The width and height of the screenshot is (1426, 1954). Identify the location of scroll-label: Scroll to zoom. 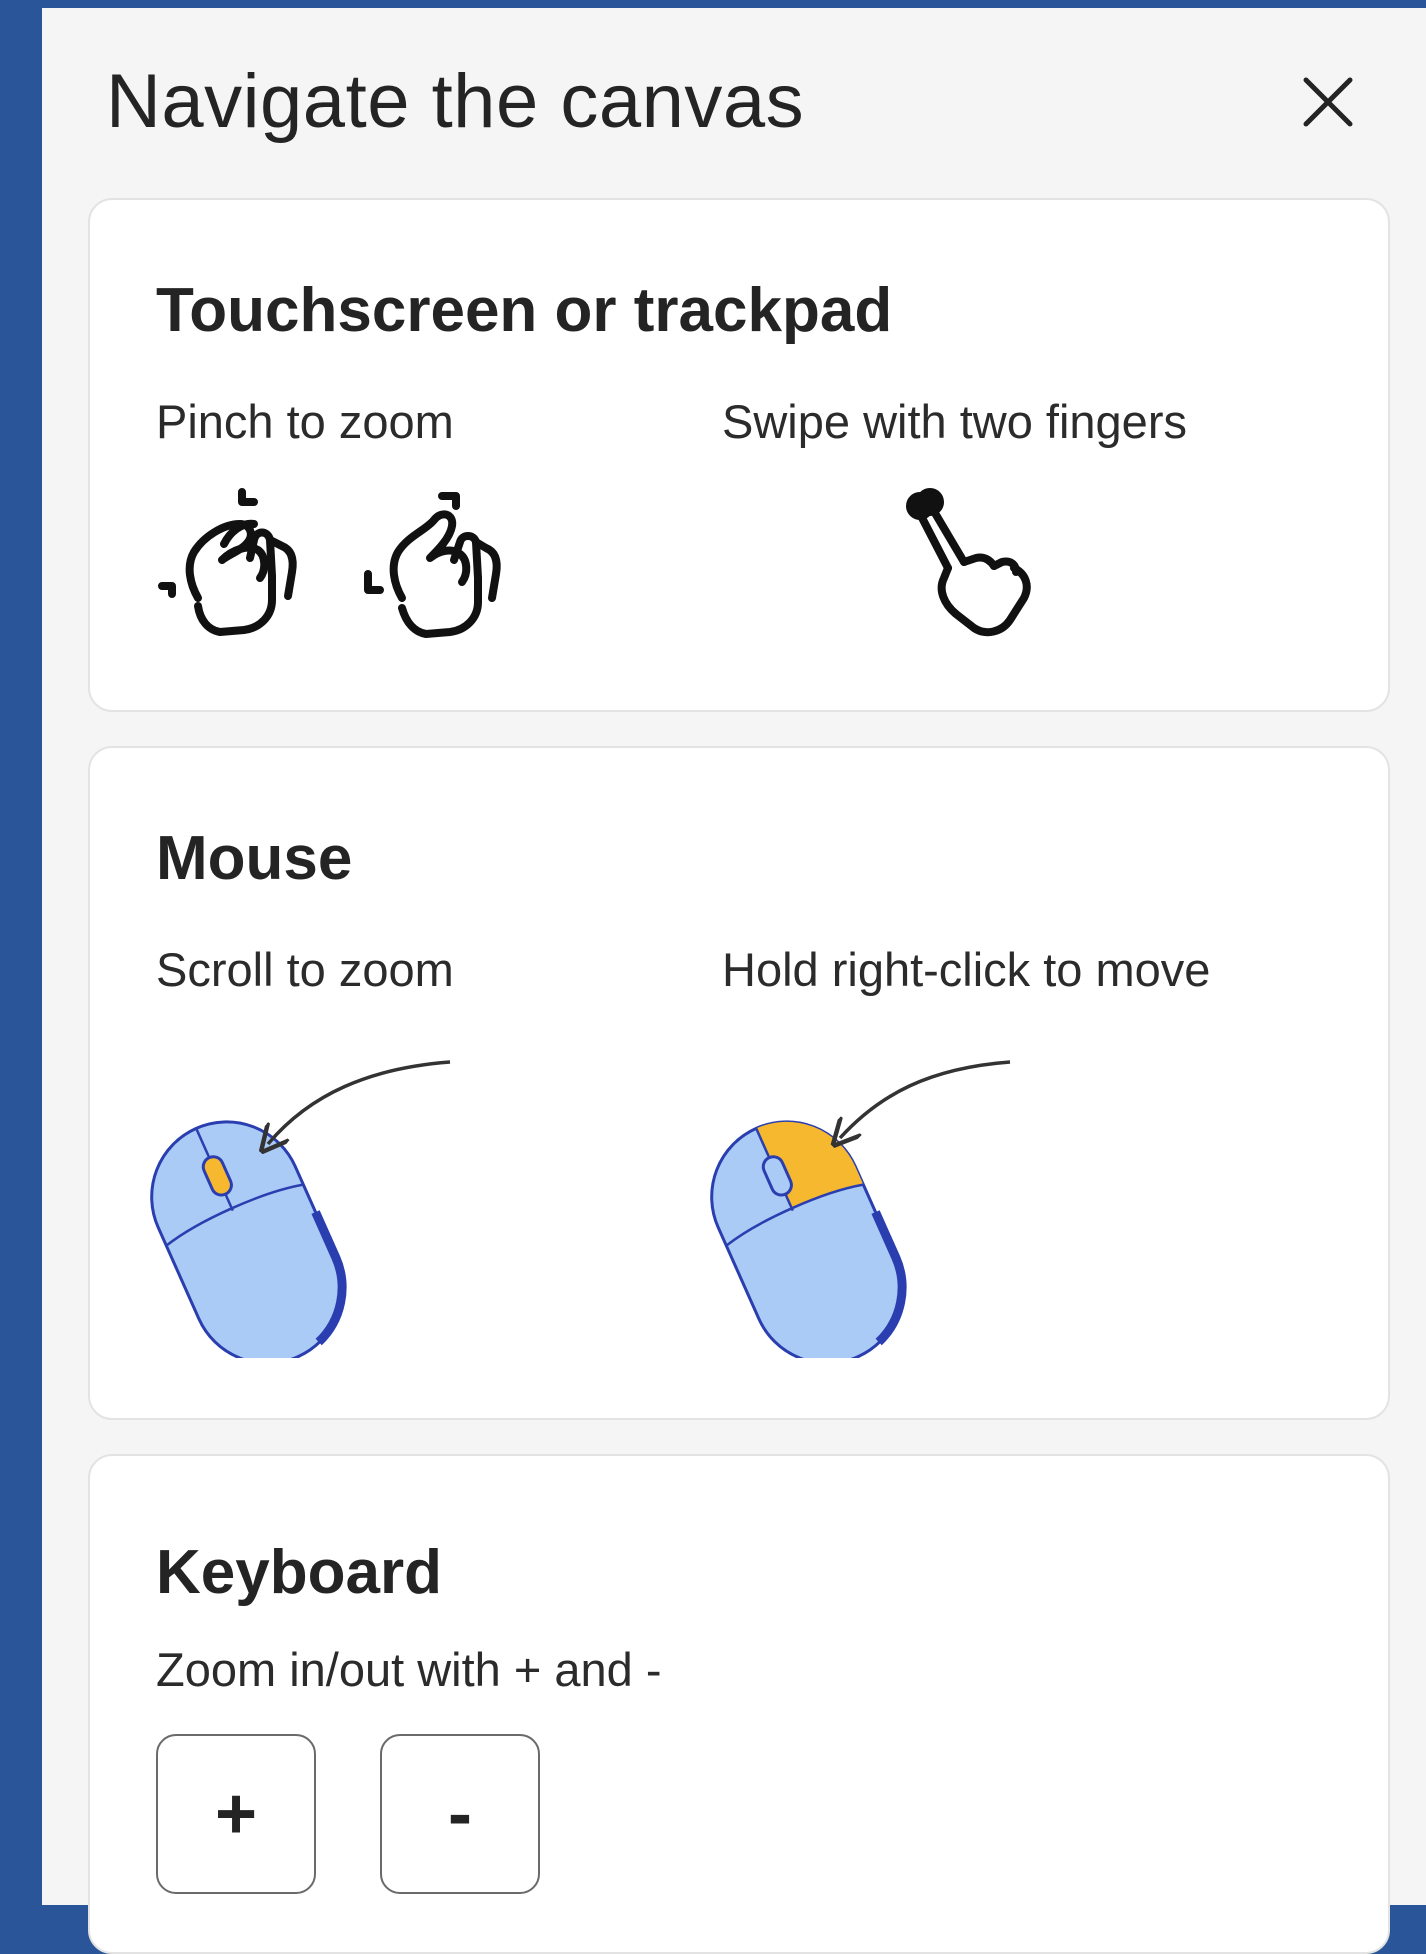
(305, 969).